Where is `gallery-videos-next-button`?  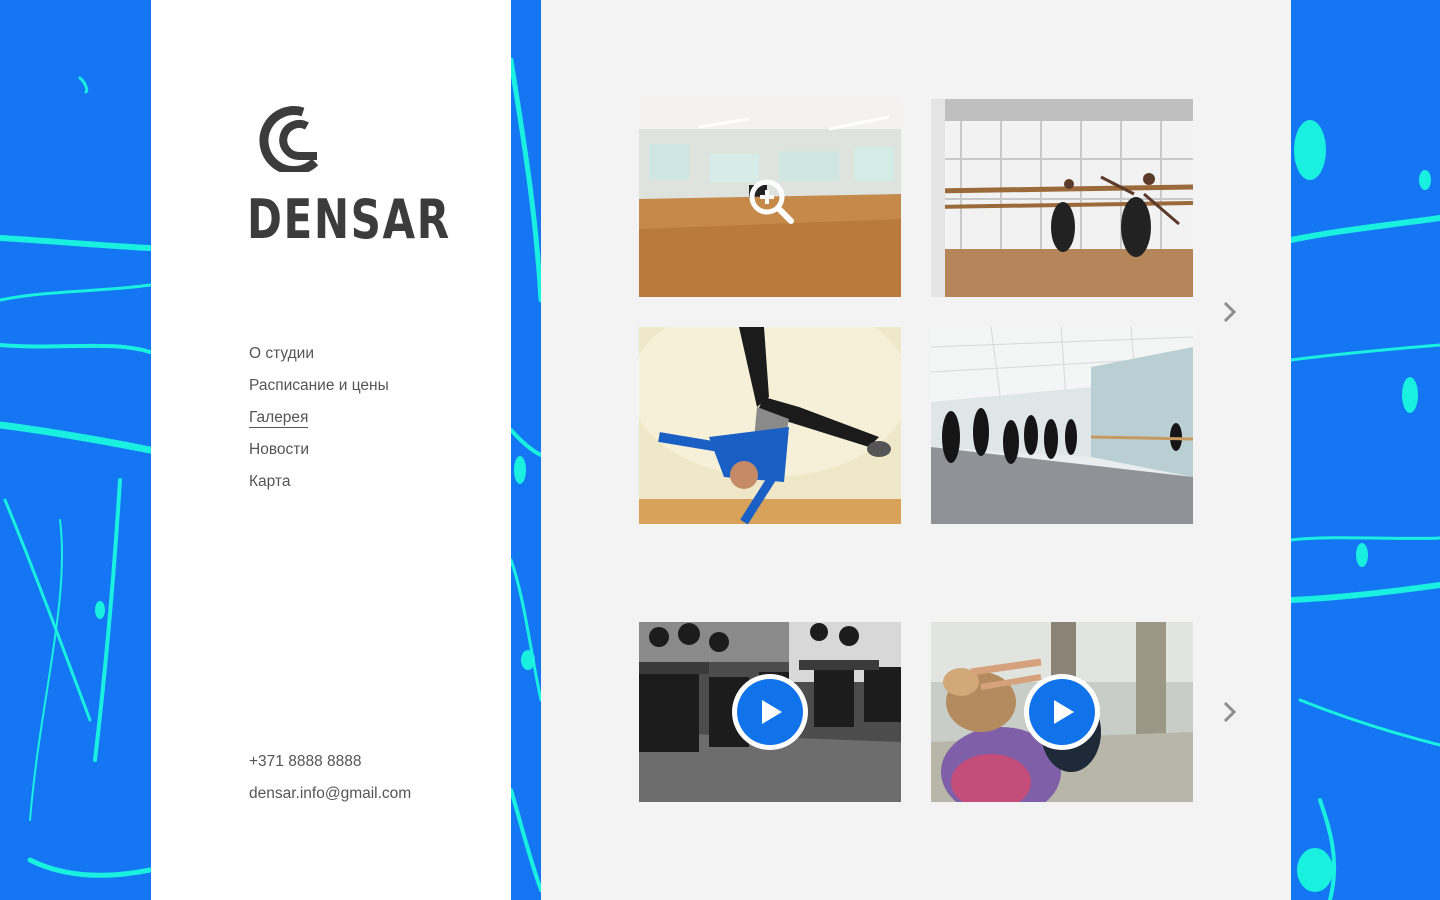
gallery-videos-next-button is located at coordinates (1230, 712).